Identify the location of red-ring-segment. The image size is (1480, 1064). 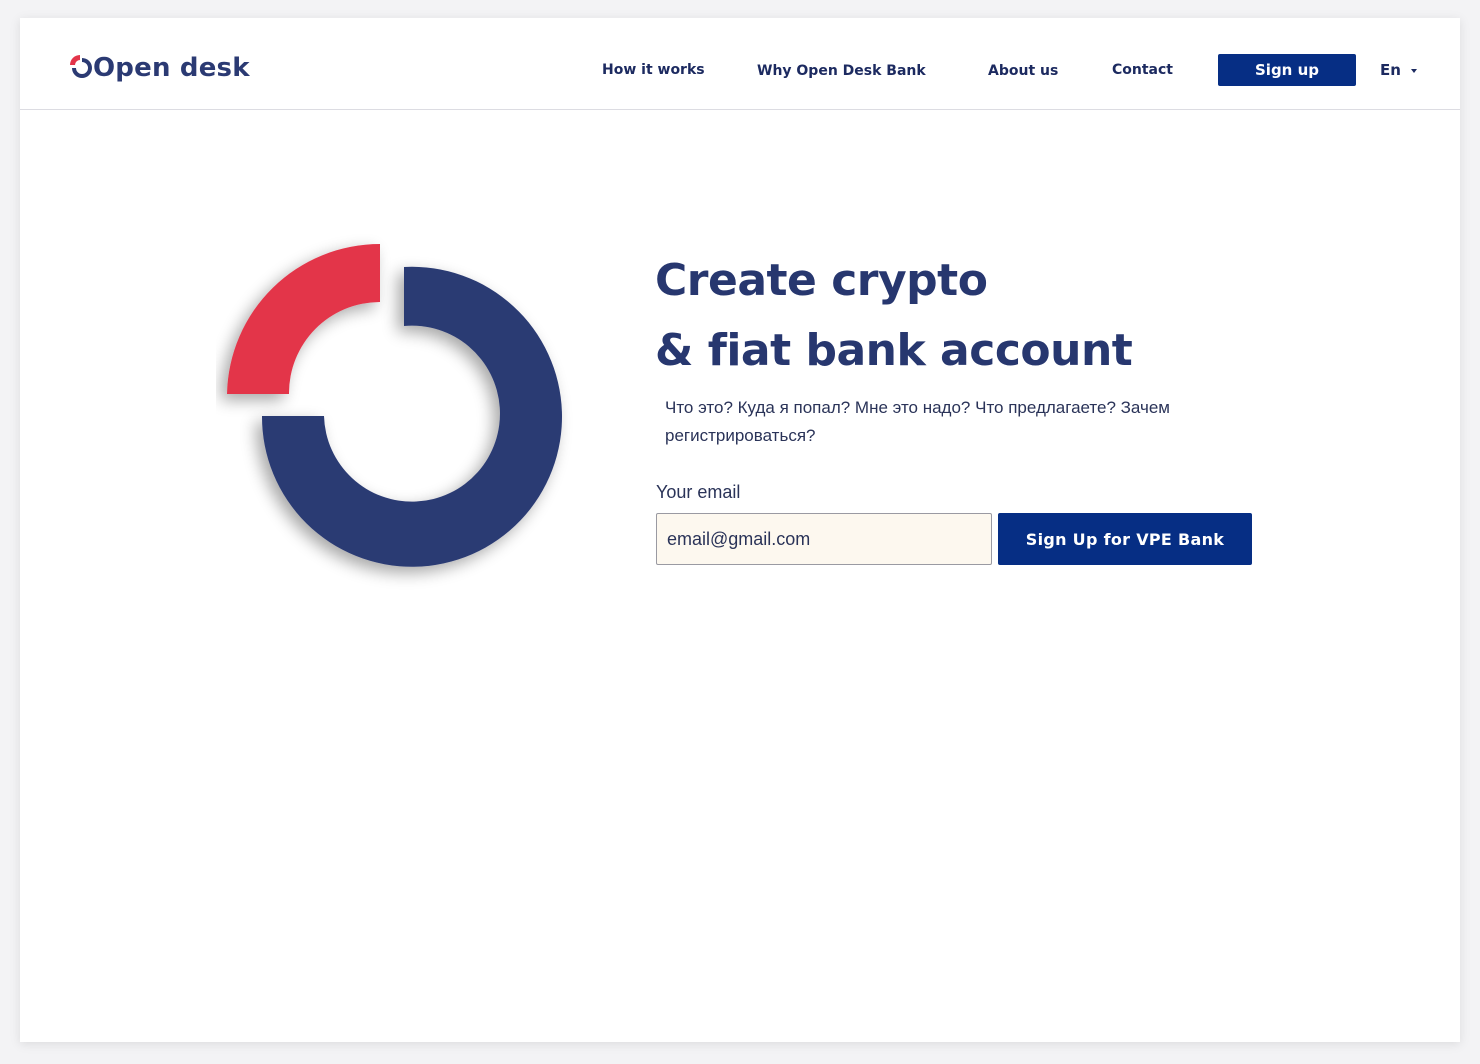
(303, 319).